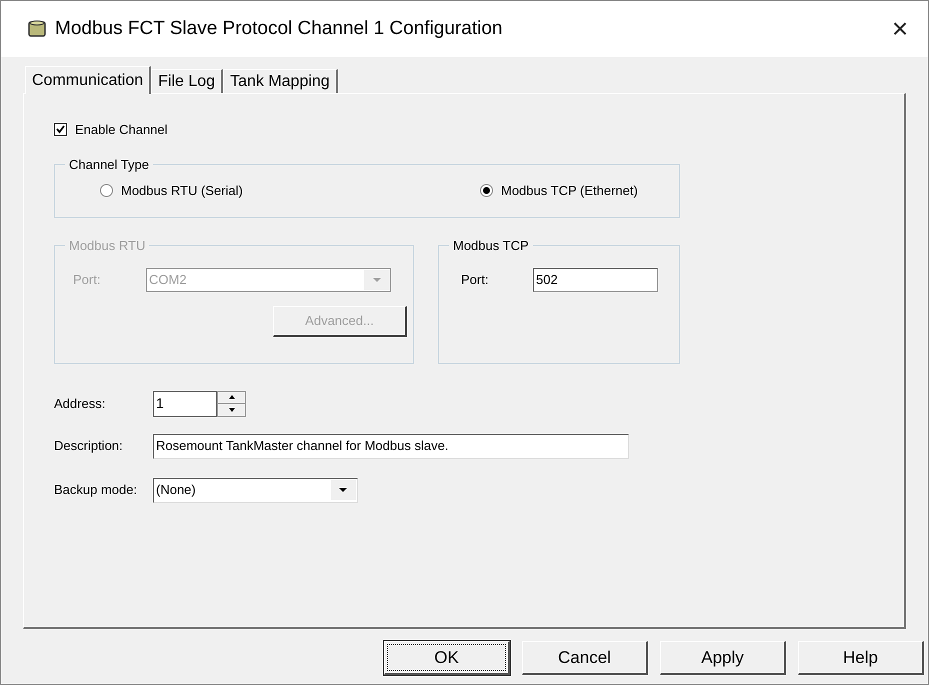 This screenshot has width=929, height=685. I want to click on up-arrow-icon, so click(231, 397).